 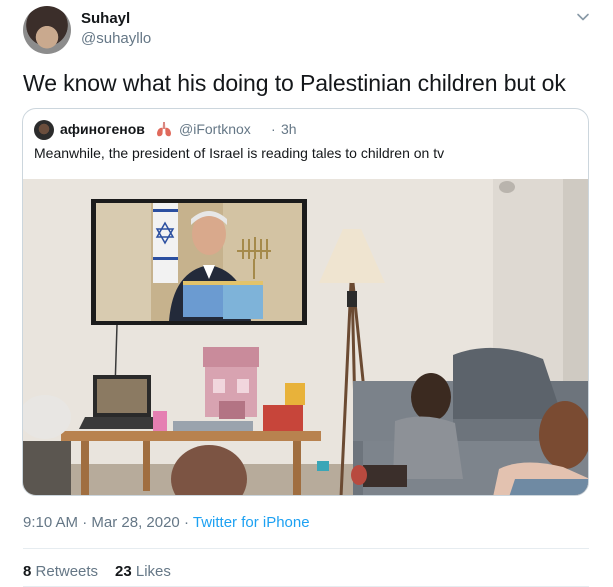 I want to click on retweets-stat: 8 Retweets, so click(x=60, y=571).